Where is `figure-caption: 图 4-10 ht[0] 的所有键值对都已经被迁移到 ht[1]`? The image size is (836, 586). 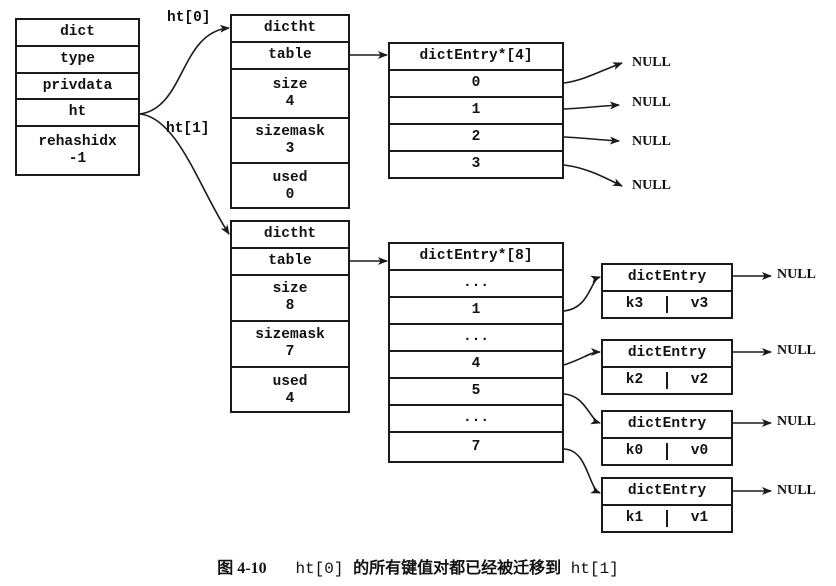
figure-caption: 图 4-10 ht[0] 的所有键值对都已经被迁移到 ht[1] is located at coordinates (418, 566).